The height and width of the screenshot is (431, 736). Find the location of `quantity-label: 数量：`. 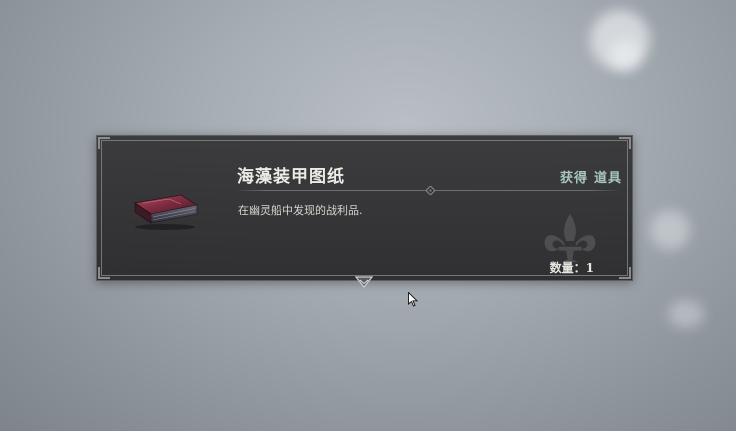

quantity-label: 数量： is located at coordinates (567, 268).